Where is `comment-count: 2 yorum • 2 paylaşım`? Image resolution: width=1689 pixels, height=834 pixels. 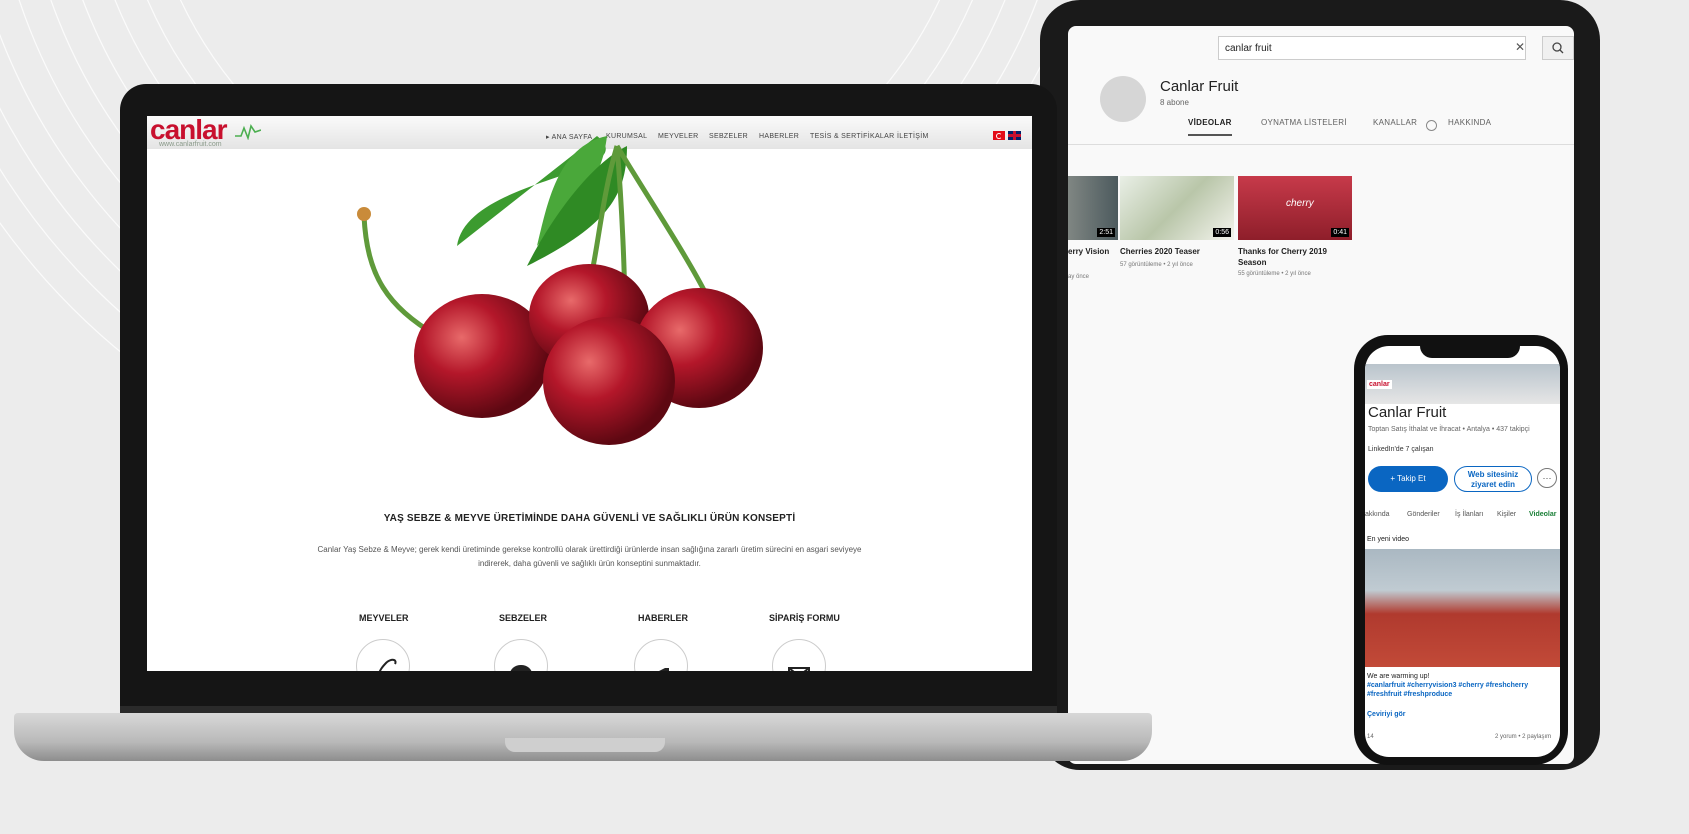
comment-count: 2 yorum • 2 paylaşım is located at coordinates (1523, 737).